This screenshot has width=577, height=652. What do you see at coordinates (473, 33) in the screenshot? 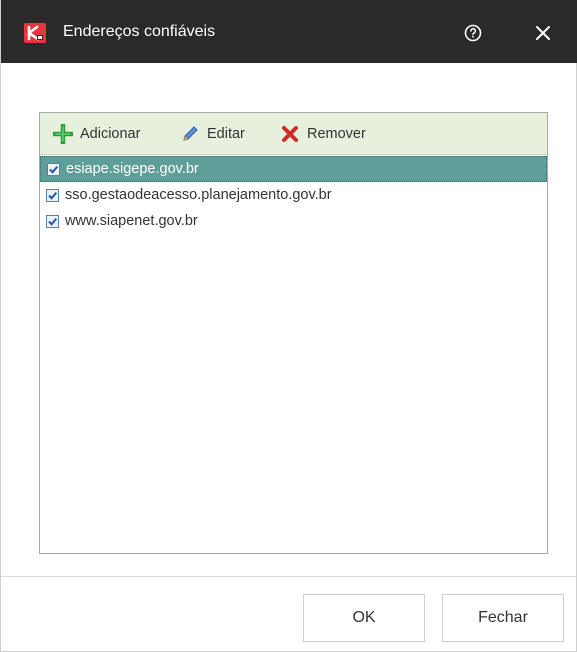
I see `help-circle-icon` at bounding box center [473, 33].